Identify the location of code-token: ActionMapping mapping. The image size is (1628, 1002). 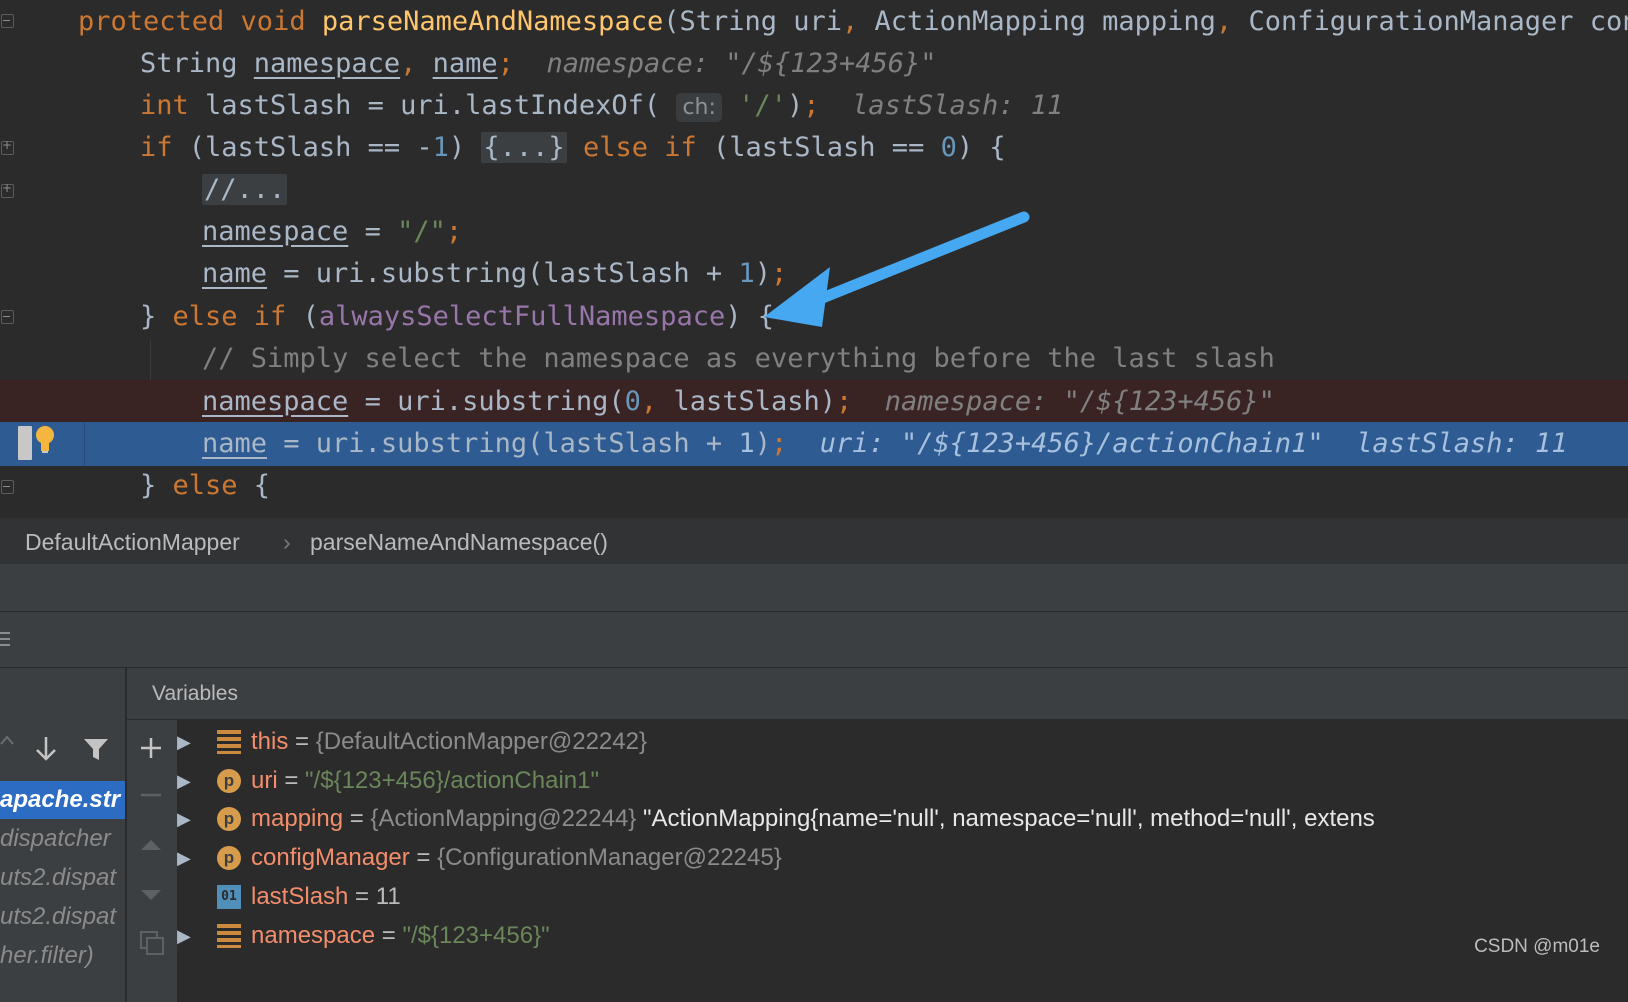
(1045, 21).